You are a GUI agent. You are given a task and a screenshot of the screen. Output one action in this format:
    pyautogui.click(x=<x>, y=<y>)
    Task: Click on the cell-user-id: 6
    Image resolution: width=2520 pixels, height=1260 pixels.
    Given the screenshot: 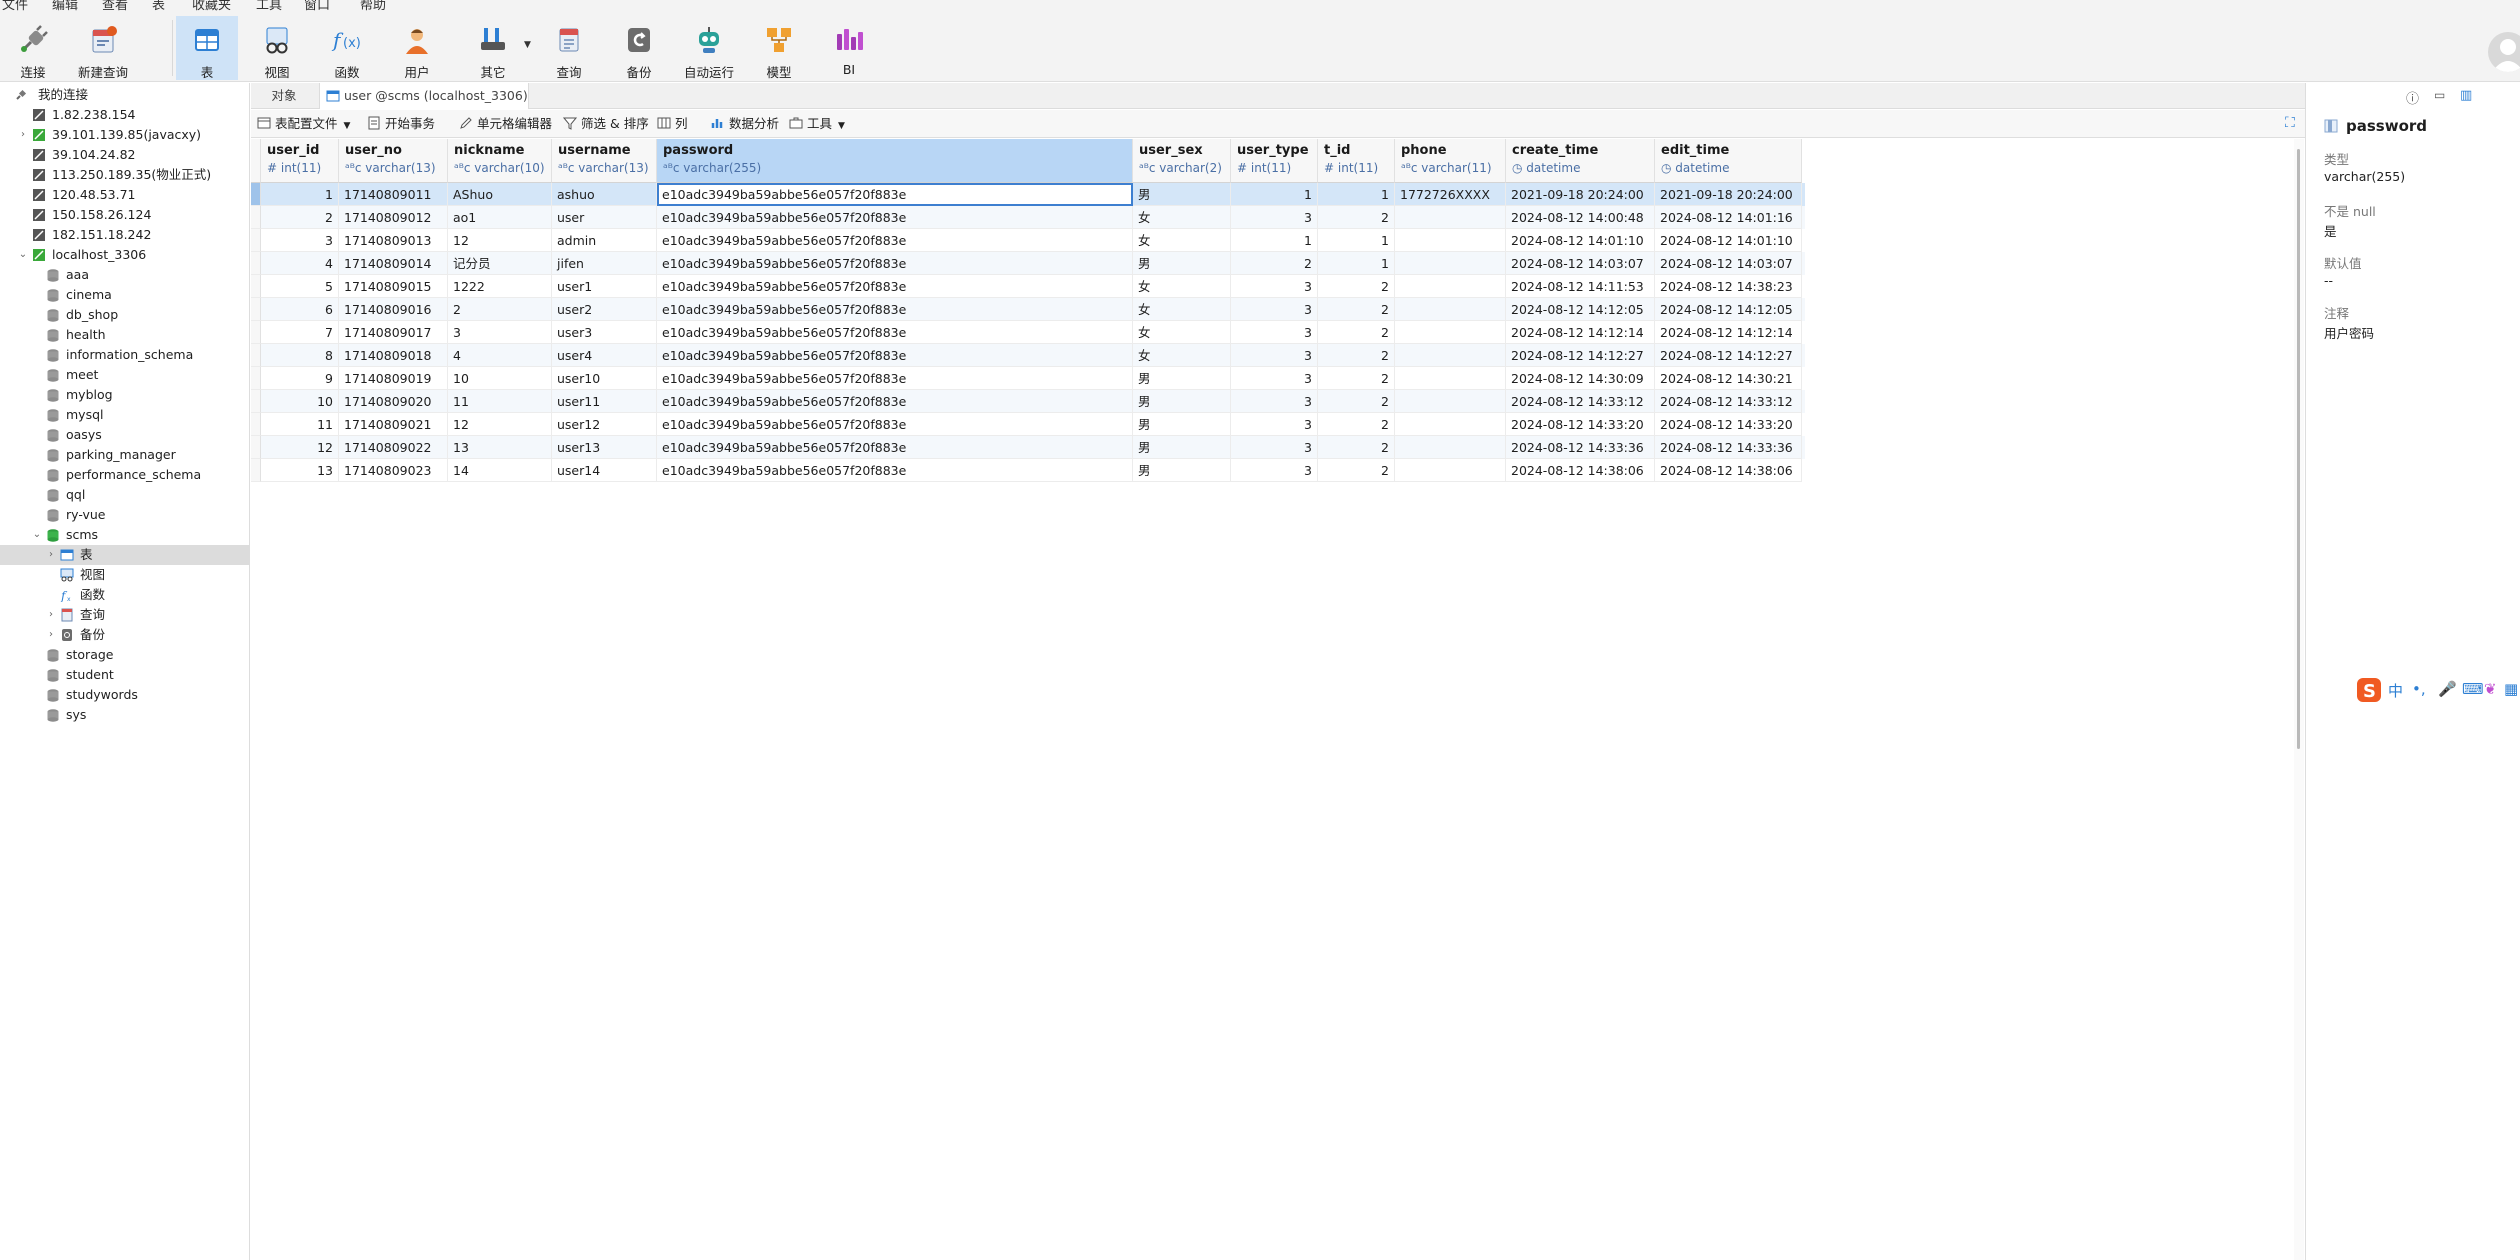 What is the action you would take?
    pyautogui.click(x=300, y=309)
    